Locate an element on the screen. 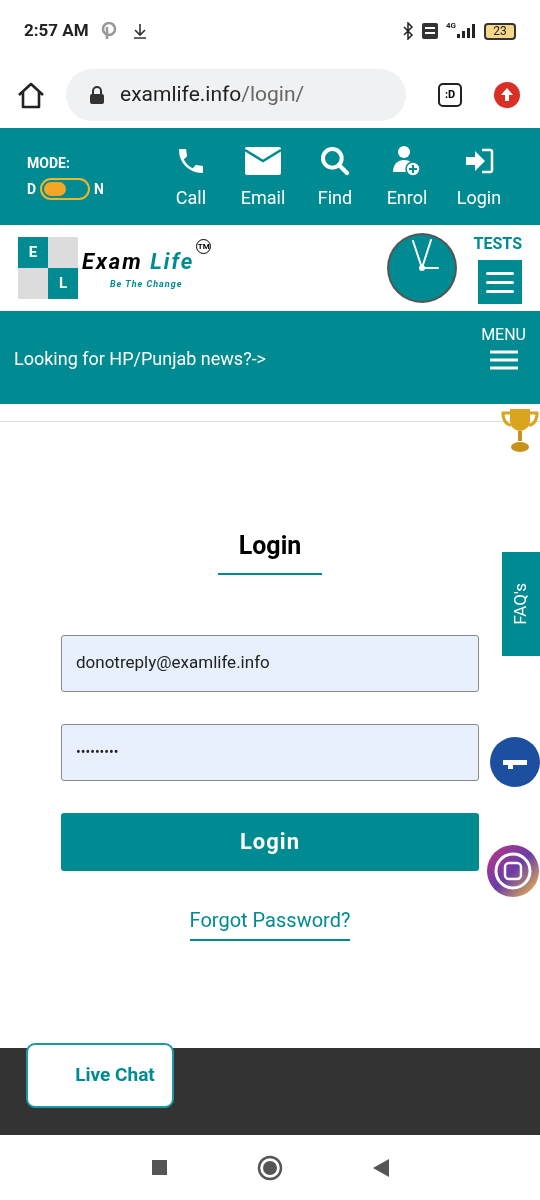 Image resolution: width=540 pixels, height=1200 pixels. home-icon is located at coordinates (31, 95).